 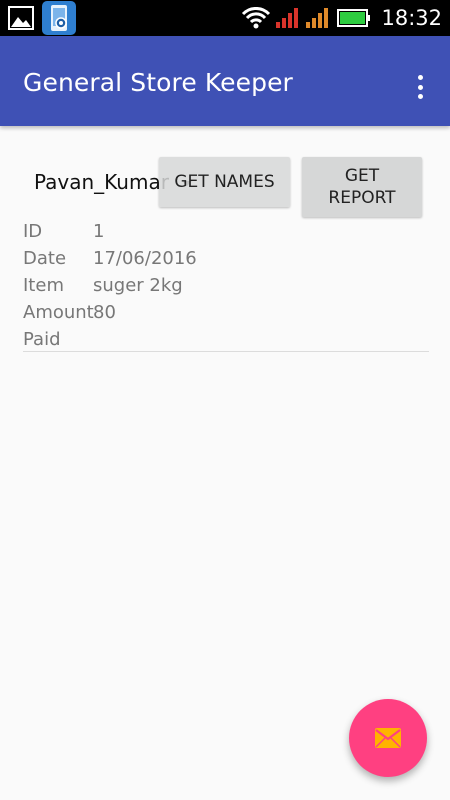 What do you see at coordinates (104, 312) in the screenshot?
I see `amount-value: 80` at bounding box center [104, 312].